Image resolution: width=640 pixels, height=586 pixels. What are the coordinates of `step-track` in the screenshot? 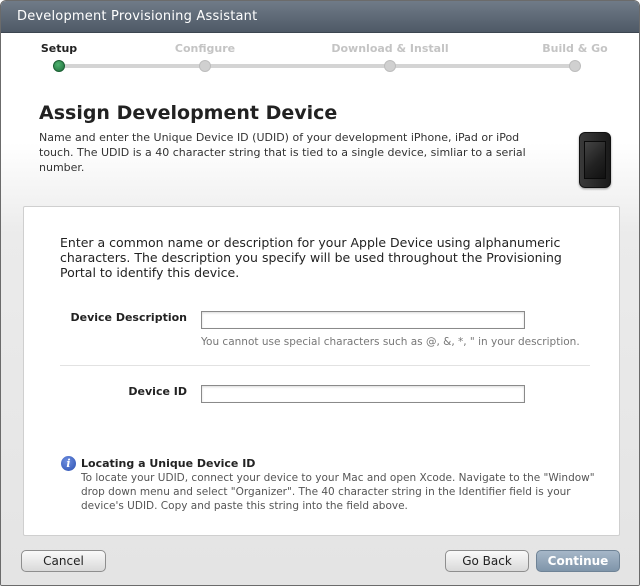 It's located at (318, 66).